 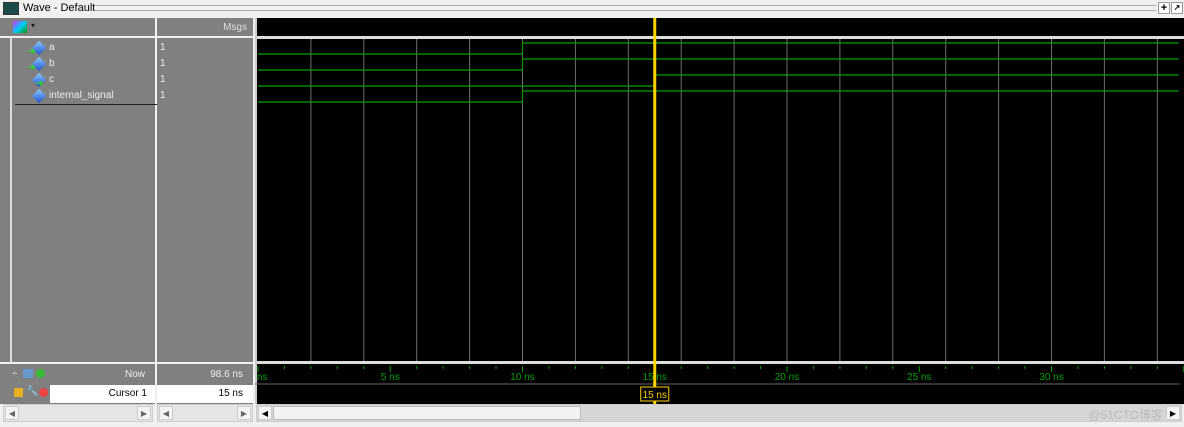 I want to click on ruler-label: 5 ns, so click(x=390, y=377).